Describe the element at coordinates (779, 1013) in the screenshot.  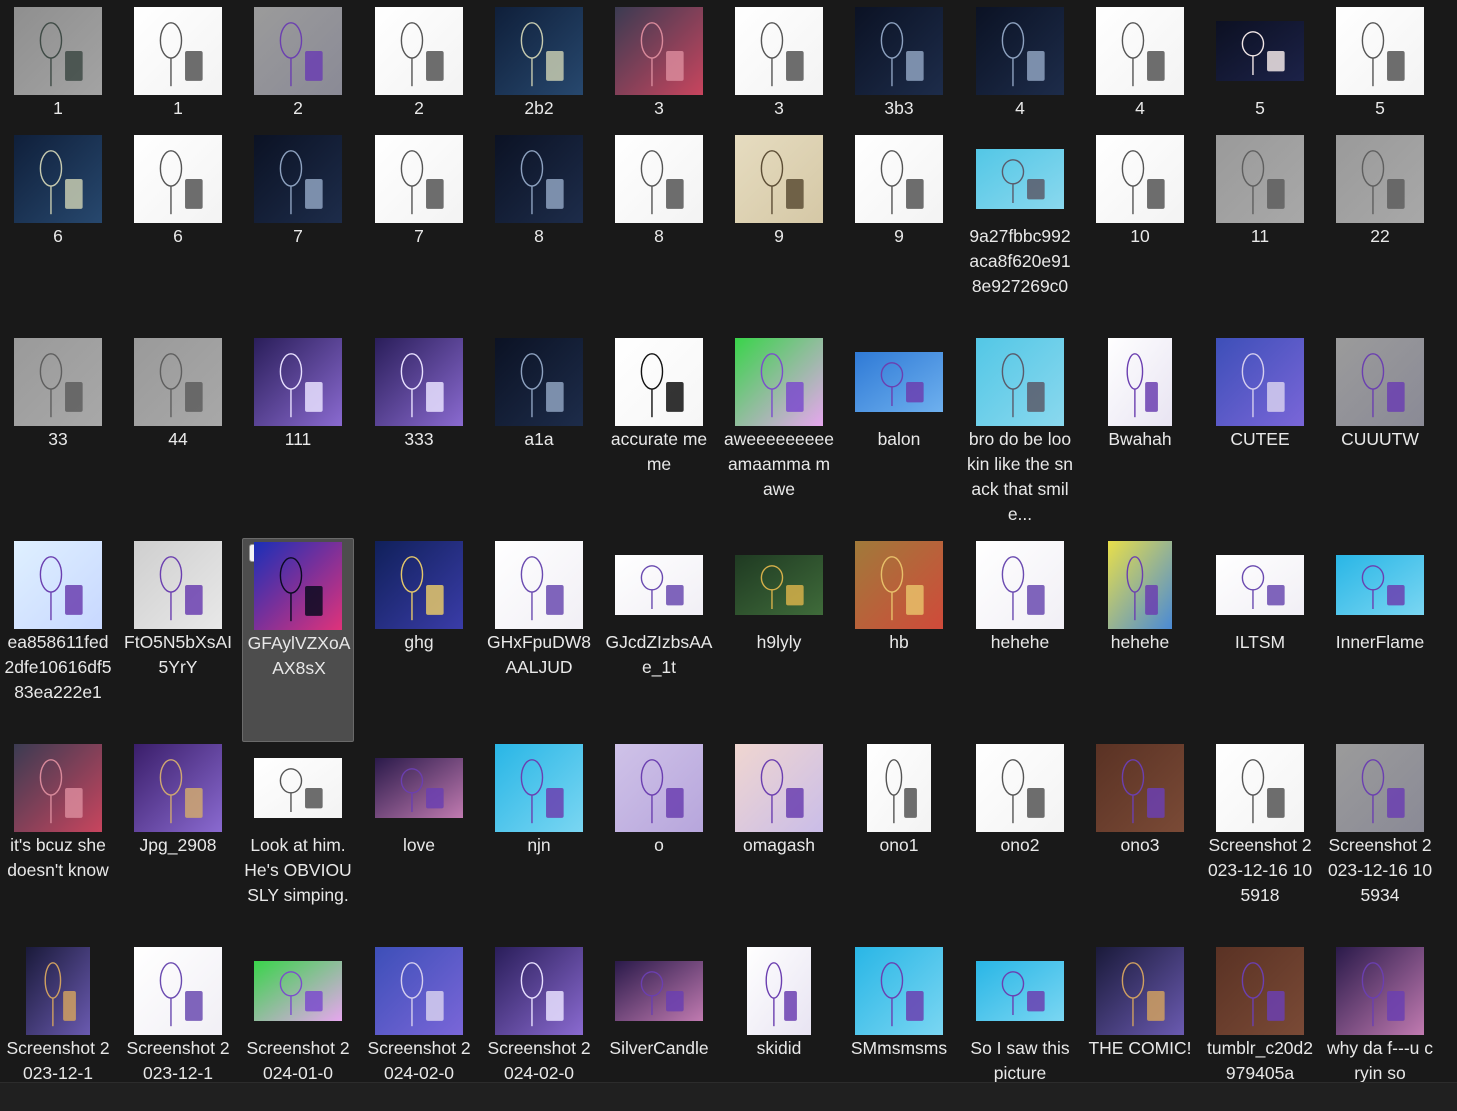
I see `file-item: skidid` at that location.